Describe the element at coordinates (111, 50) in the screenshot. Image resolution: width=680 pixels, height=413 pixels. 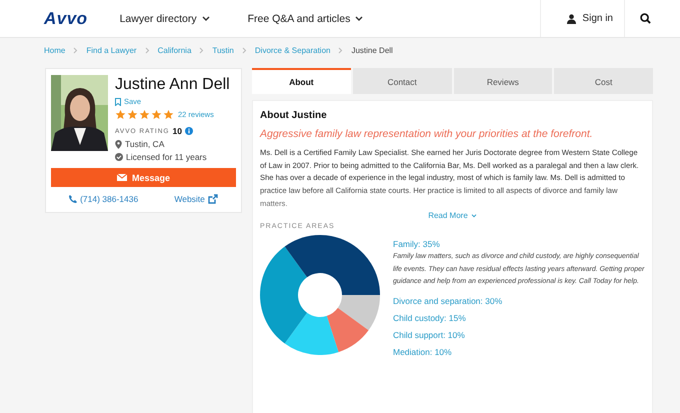
I see `breadcrumb-link: Find a Lawyer` at that location.